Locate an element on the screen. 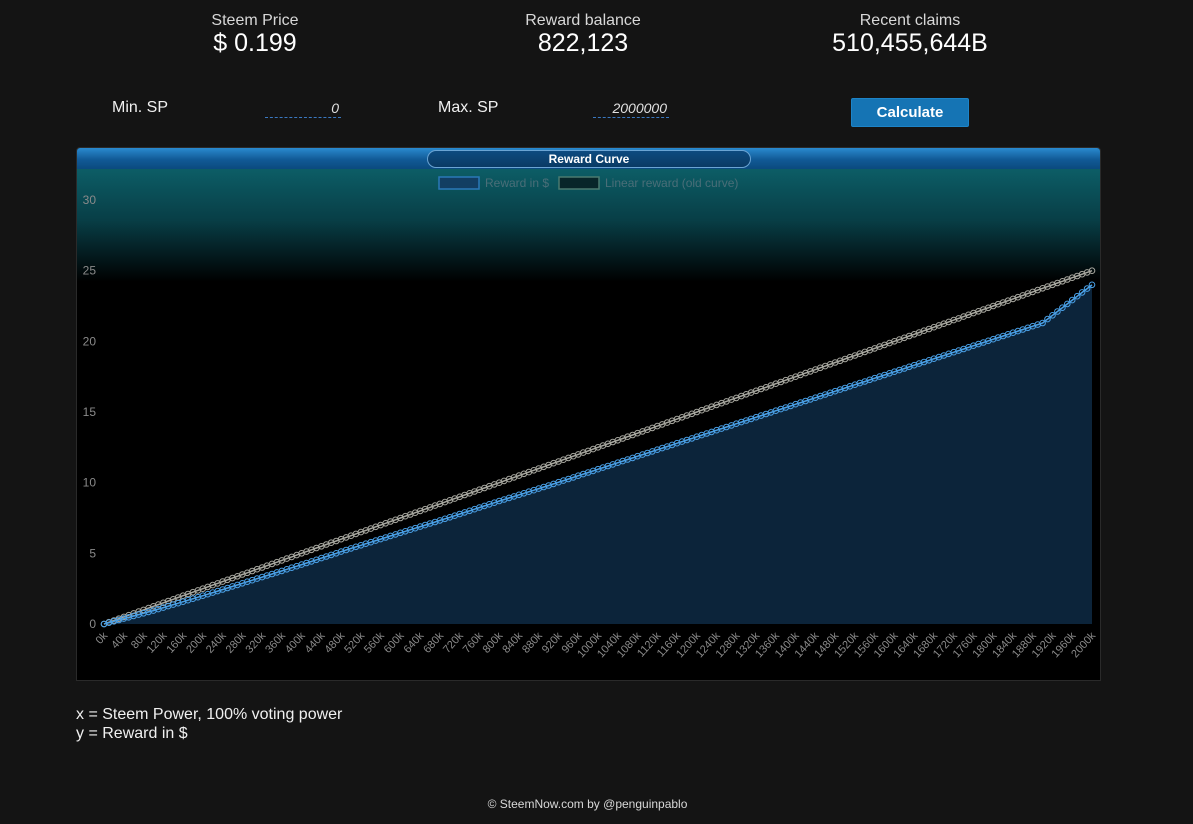 The image size is (1193, 824). steem-price-stat: Steem Price $ 0.199 is located at coordinates (255, 34).